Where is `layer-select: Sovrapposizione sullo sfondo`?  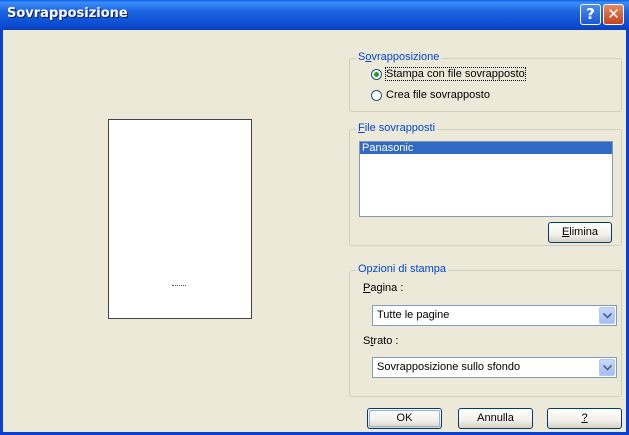 layer-select: Sovrapposizione sullo sfondo is located at coordinates (494, 367).